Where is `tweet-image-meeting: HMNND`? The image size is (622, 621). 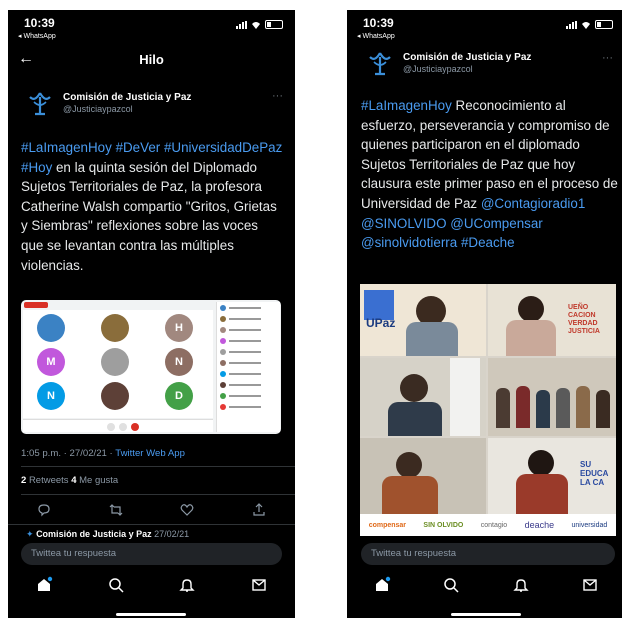 tweet-image-meeting: HMNND is located at coordinates (151, 367).